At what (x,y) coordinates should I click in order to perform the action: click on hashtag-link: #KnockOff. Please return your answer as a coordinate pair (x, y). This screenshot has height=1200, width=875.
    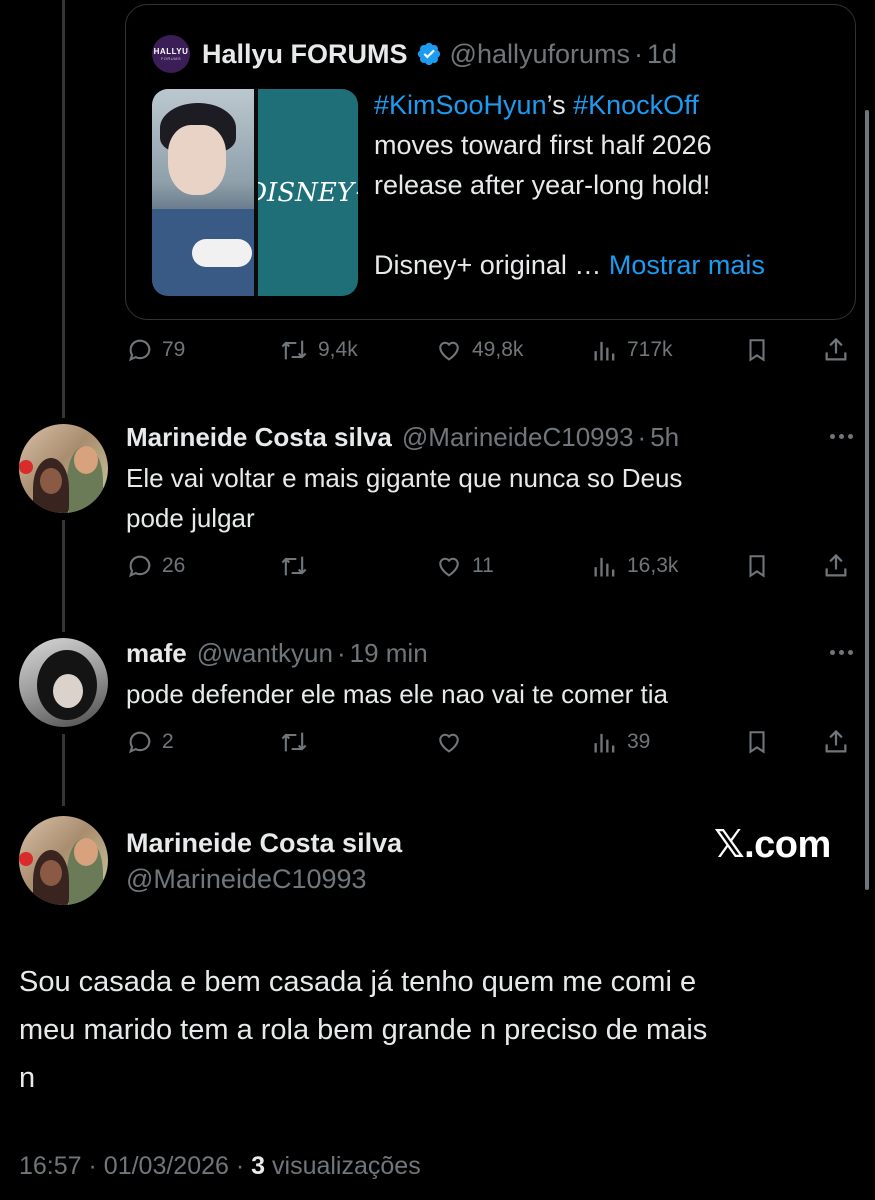
    Looking at the image, I should click on (636, 105).